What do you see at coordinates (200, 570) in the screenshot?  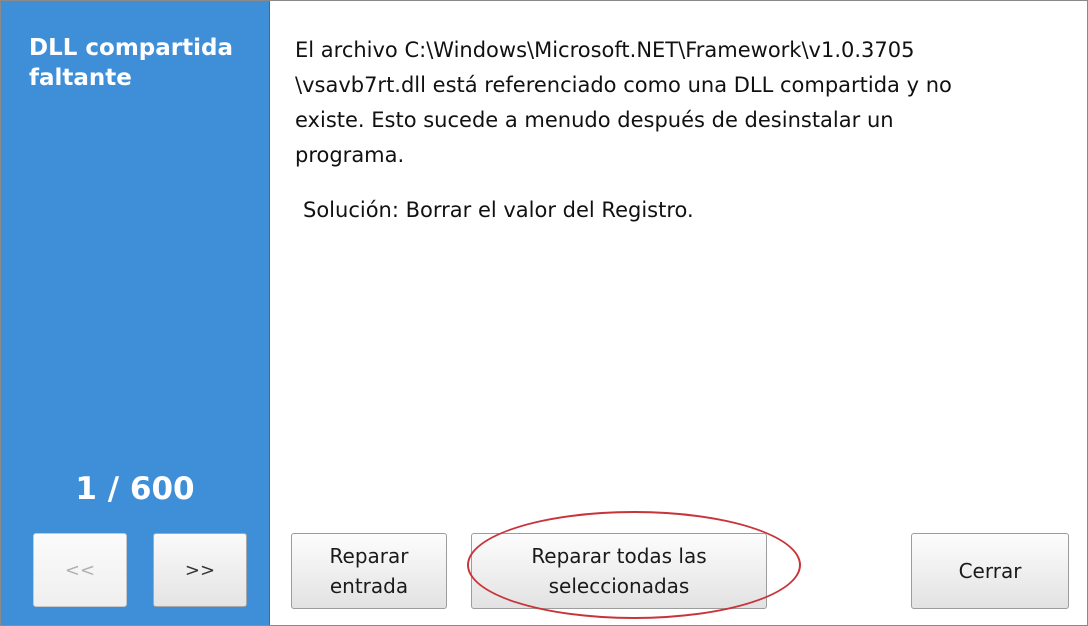 I see `next-button: >>` at bounding box center [200, 570].